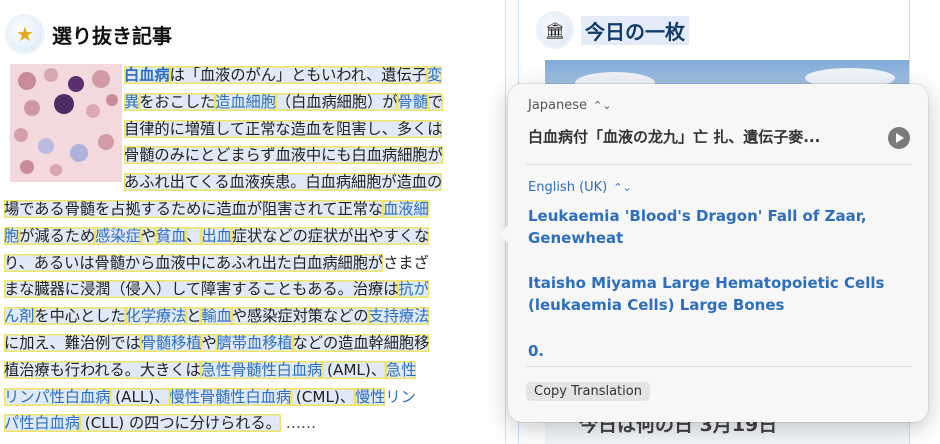 This screenshot has width=940, height=444. What do you see at coordinates (400, 397) in the screenshot?
I see `link-cll-cont: リン` at bounding box center [400, 397].